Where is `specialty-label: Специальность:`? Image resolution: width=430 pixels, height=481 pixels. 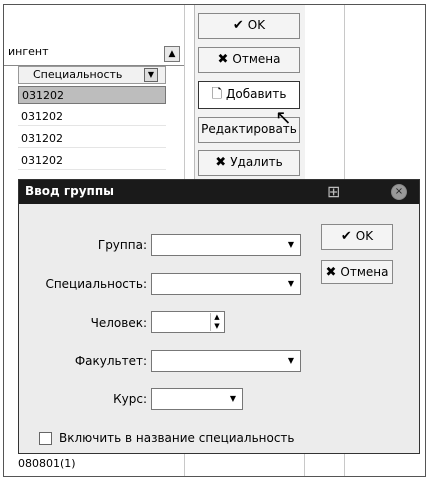
specialty-label: Специальность: is located at coordinates (96, 284).